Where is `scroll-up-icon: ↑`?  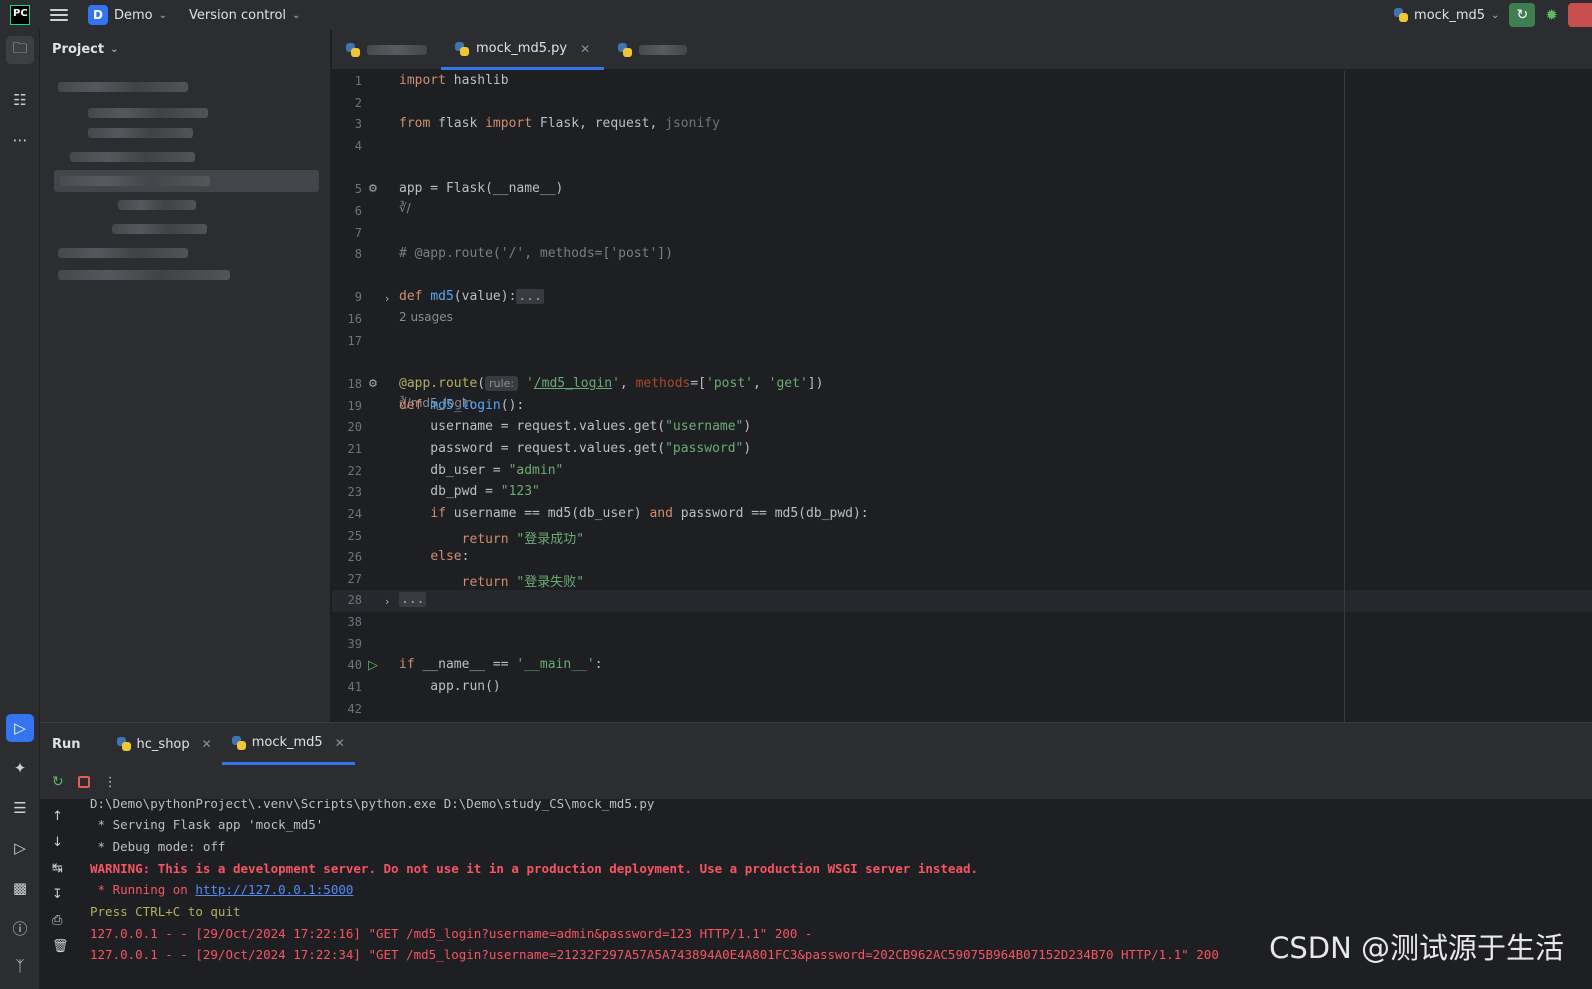
scroll-up-icon: ↑ is located at coordinates (57, 816).